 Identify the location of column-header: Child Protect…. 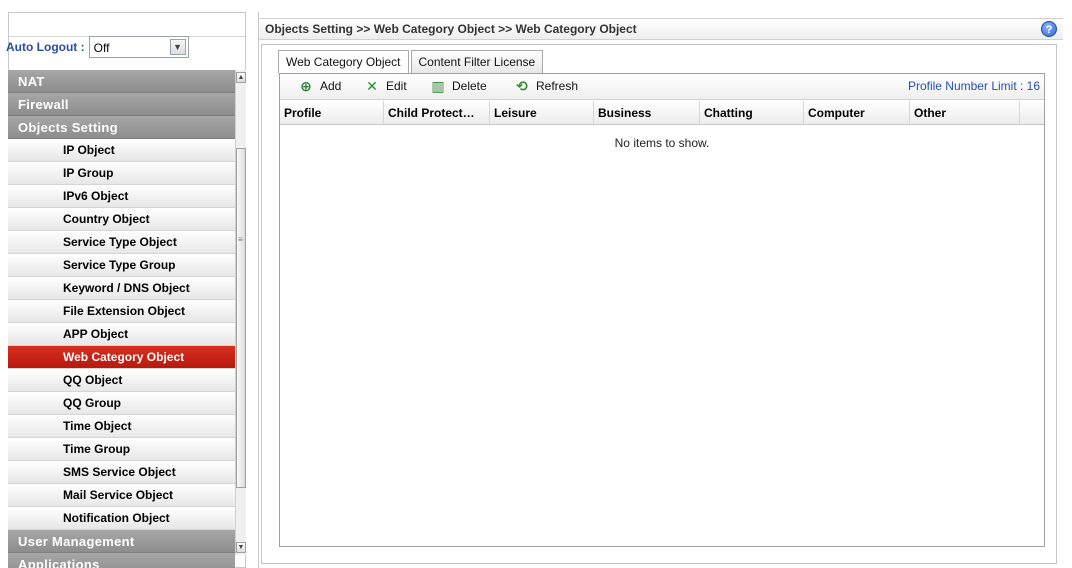
(437, 113).